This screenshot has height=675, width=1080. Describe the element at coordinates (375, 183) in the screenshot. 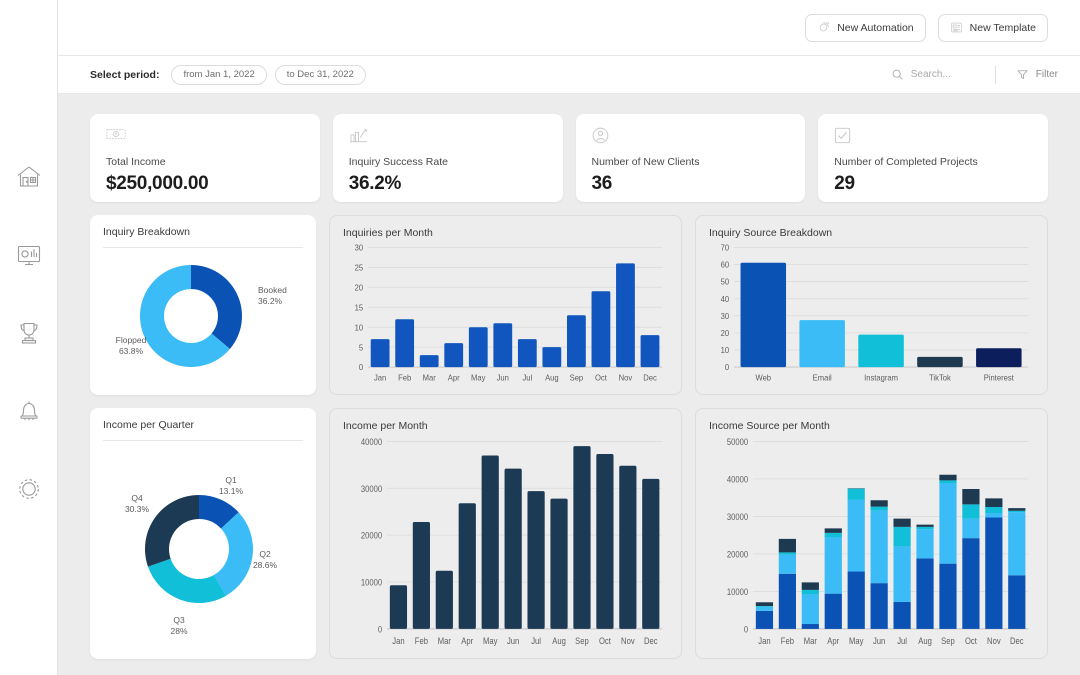

I see `kpi-value: 36.2%` at that location.